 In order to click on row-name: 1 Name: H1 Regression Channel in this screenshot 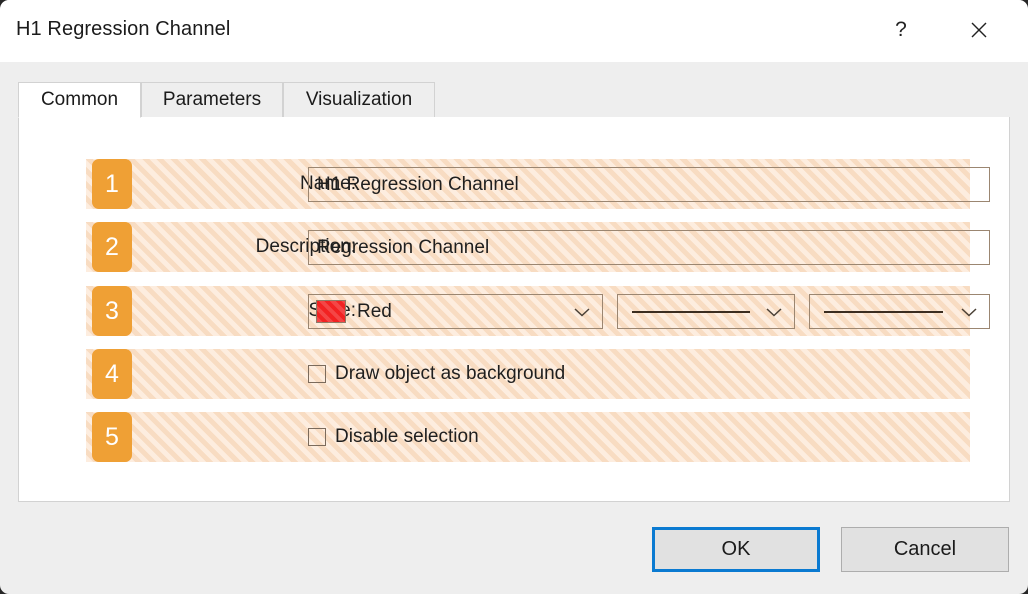, I will do `click(538, 184)`.